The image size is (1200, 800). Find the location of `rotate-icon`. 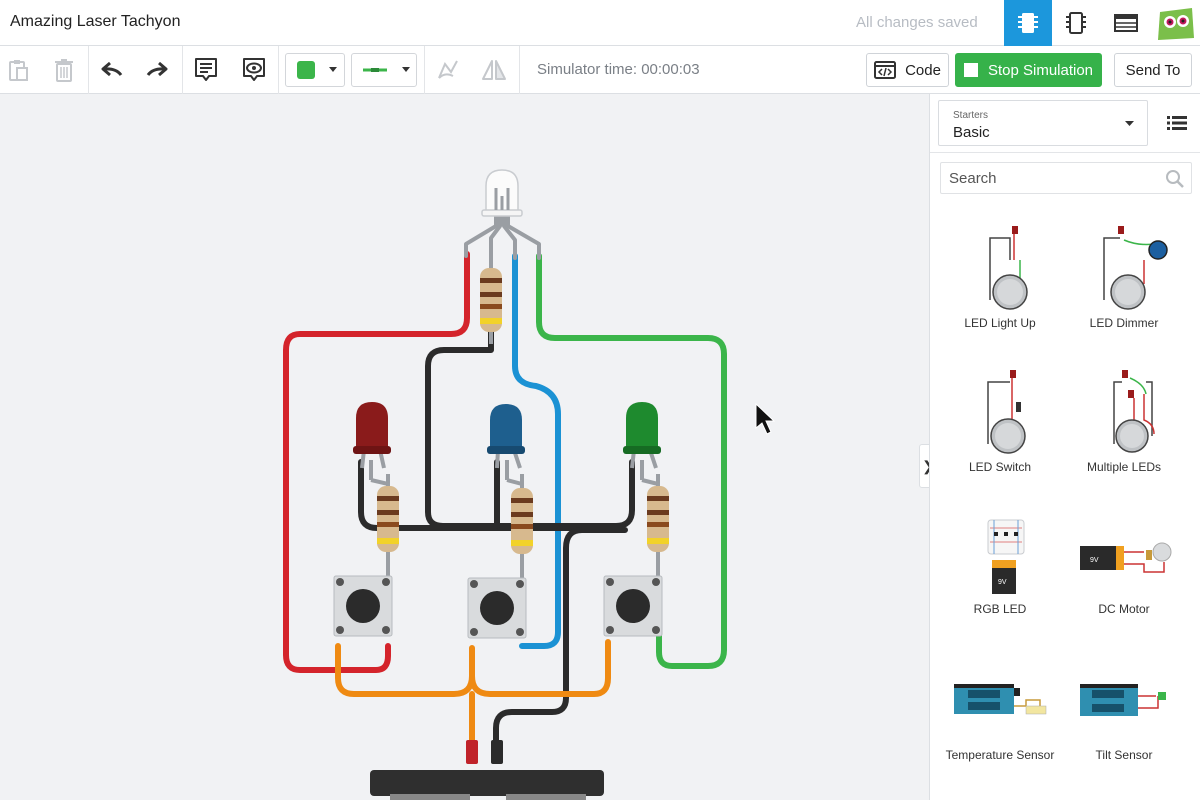

rotate-icon is located at coordinates (448, 69).